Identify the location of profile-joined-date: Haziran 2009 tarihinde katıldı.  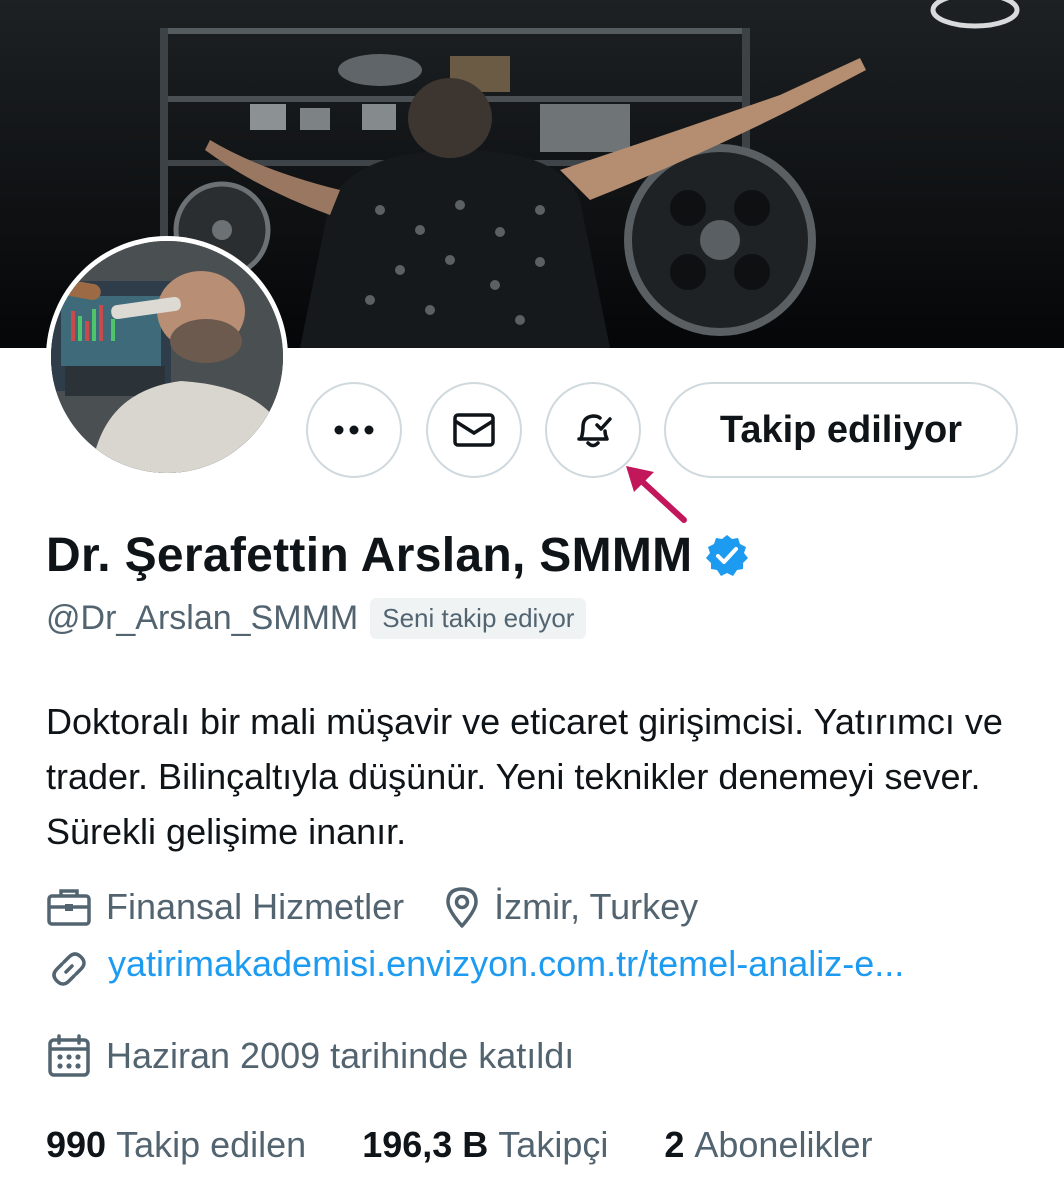
(340, 1055).